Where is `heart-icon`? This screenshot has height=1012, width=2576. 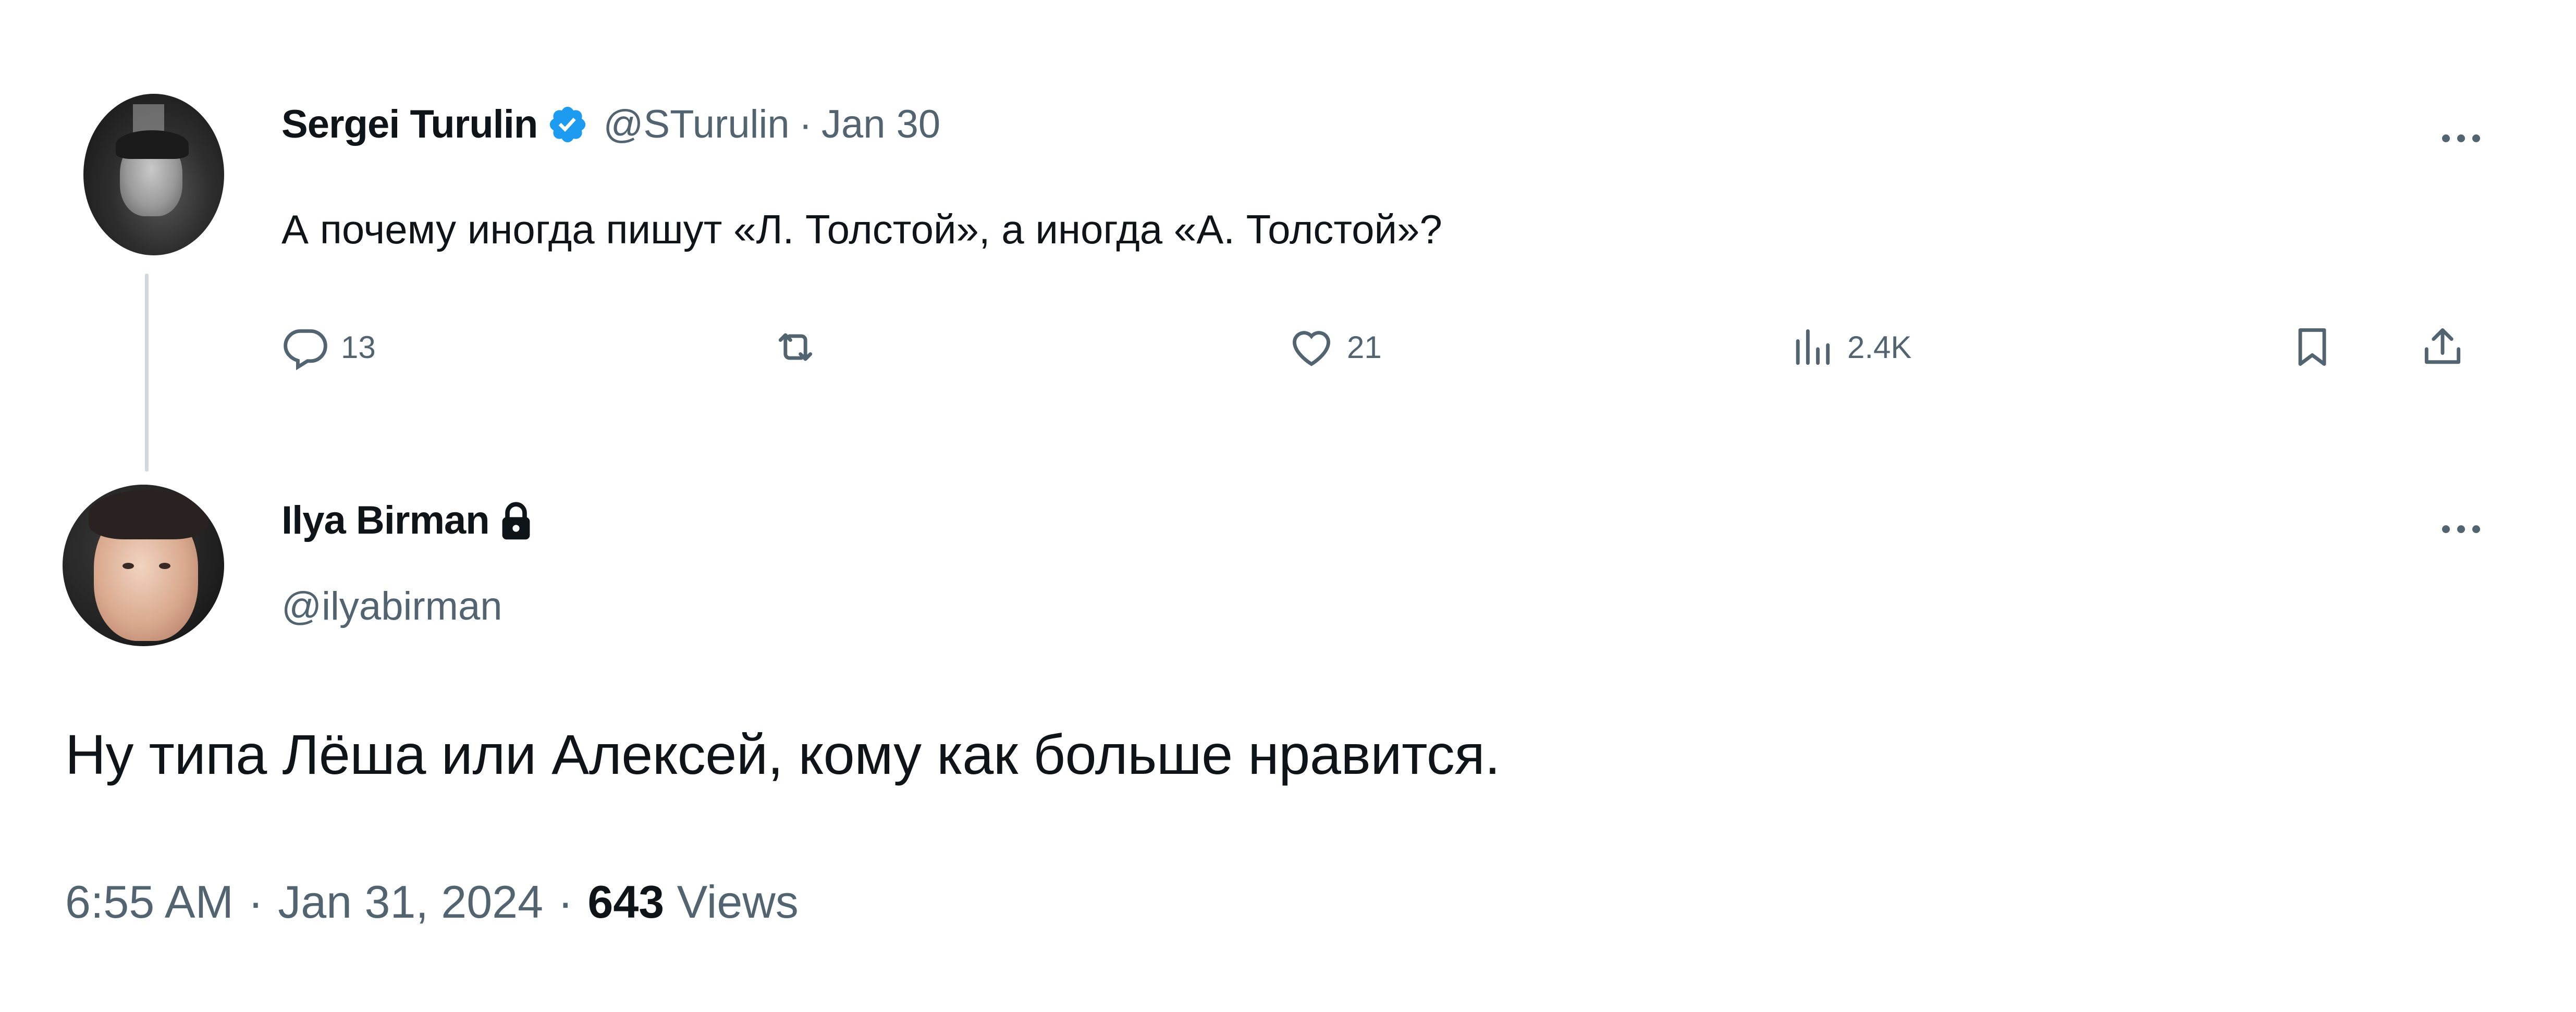
heart-icon is located at coordinates (1311, 347).